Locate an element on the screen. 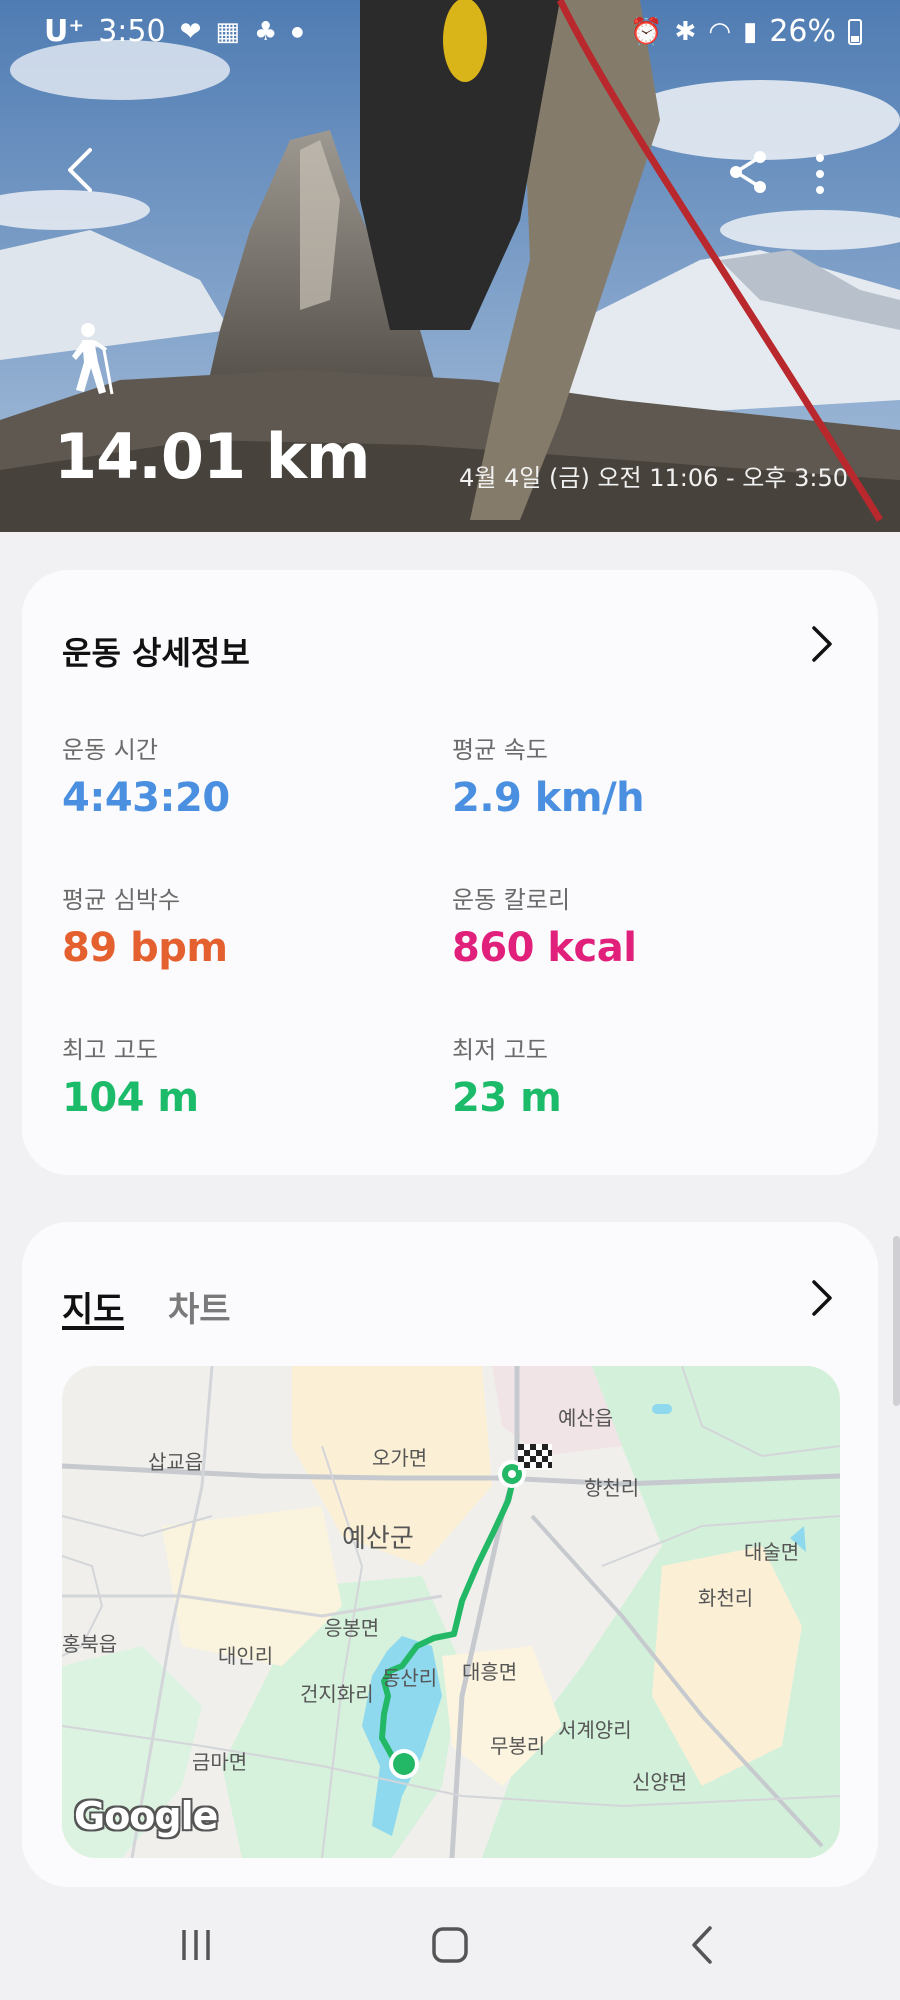  hiking-icon is located at coordinates (93, 359).